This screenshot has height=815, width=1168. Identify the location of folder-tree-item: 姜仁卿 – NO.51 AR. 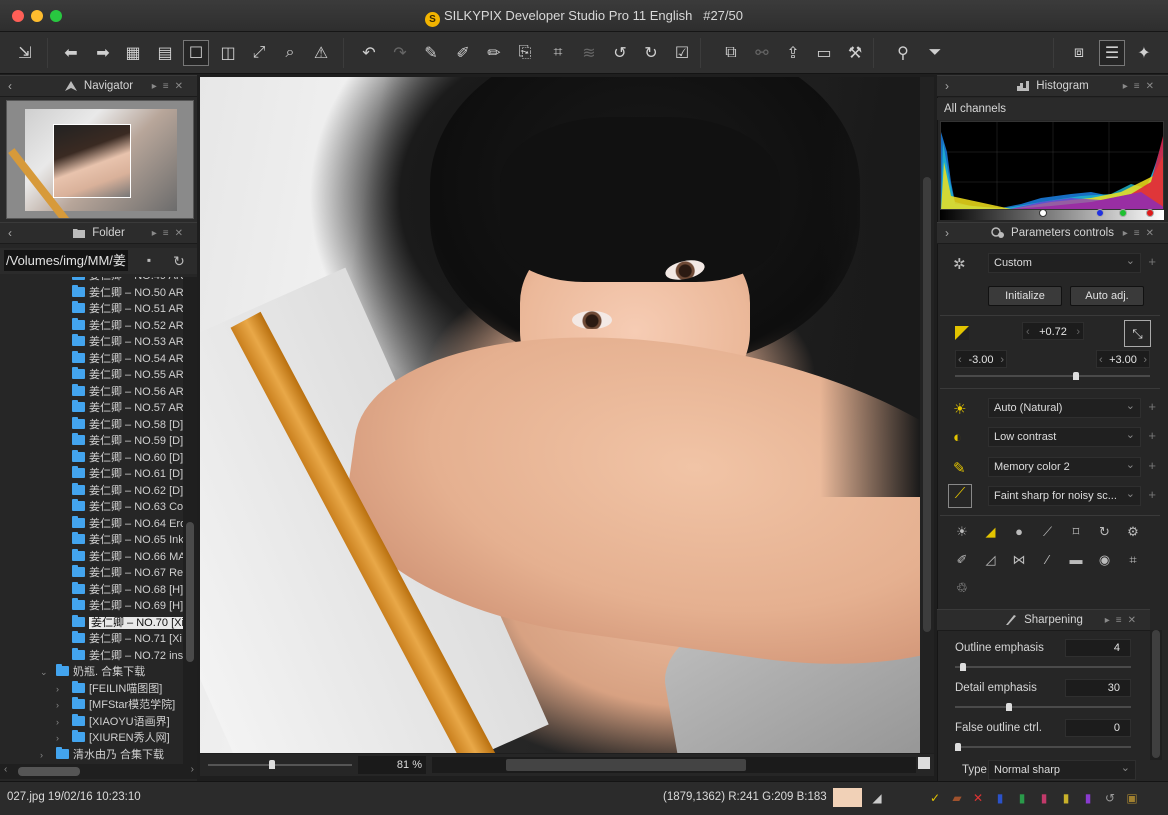
(91, 309).